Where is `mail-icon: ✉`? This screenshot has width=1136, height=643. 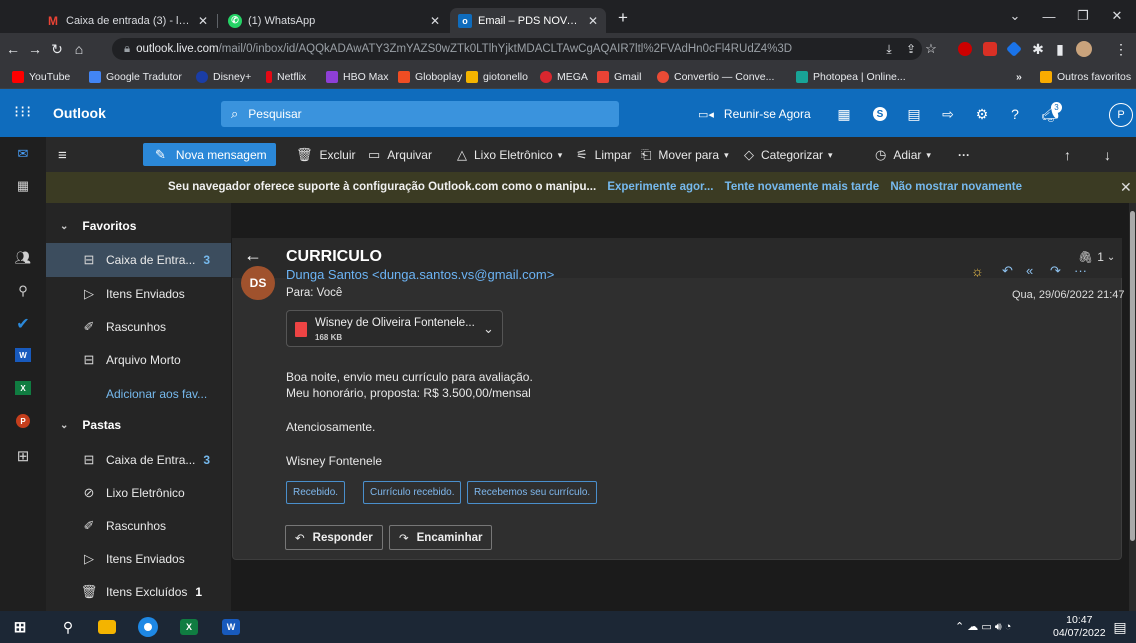 mail-icon: ✉ is located at coordinates (23, 154).